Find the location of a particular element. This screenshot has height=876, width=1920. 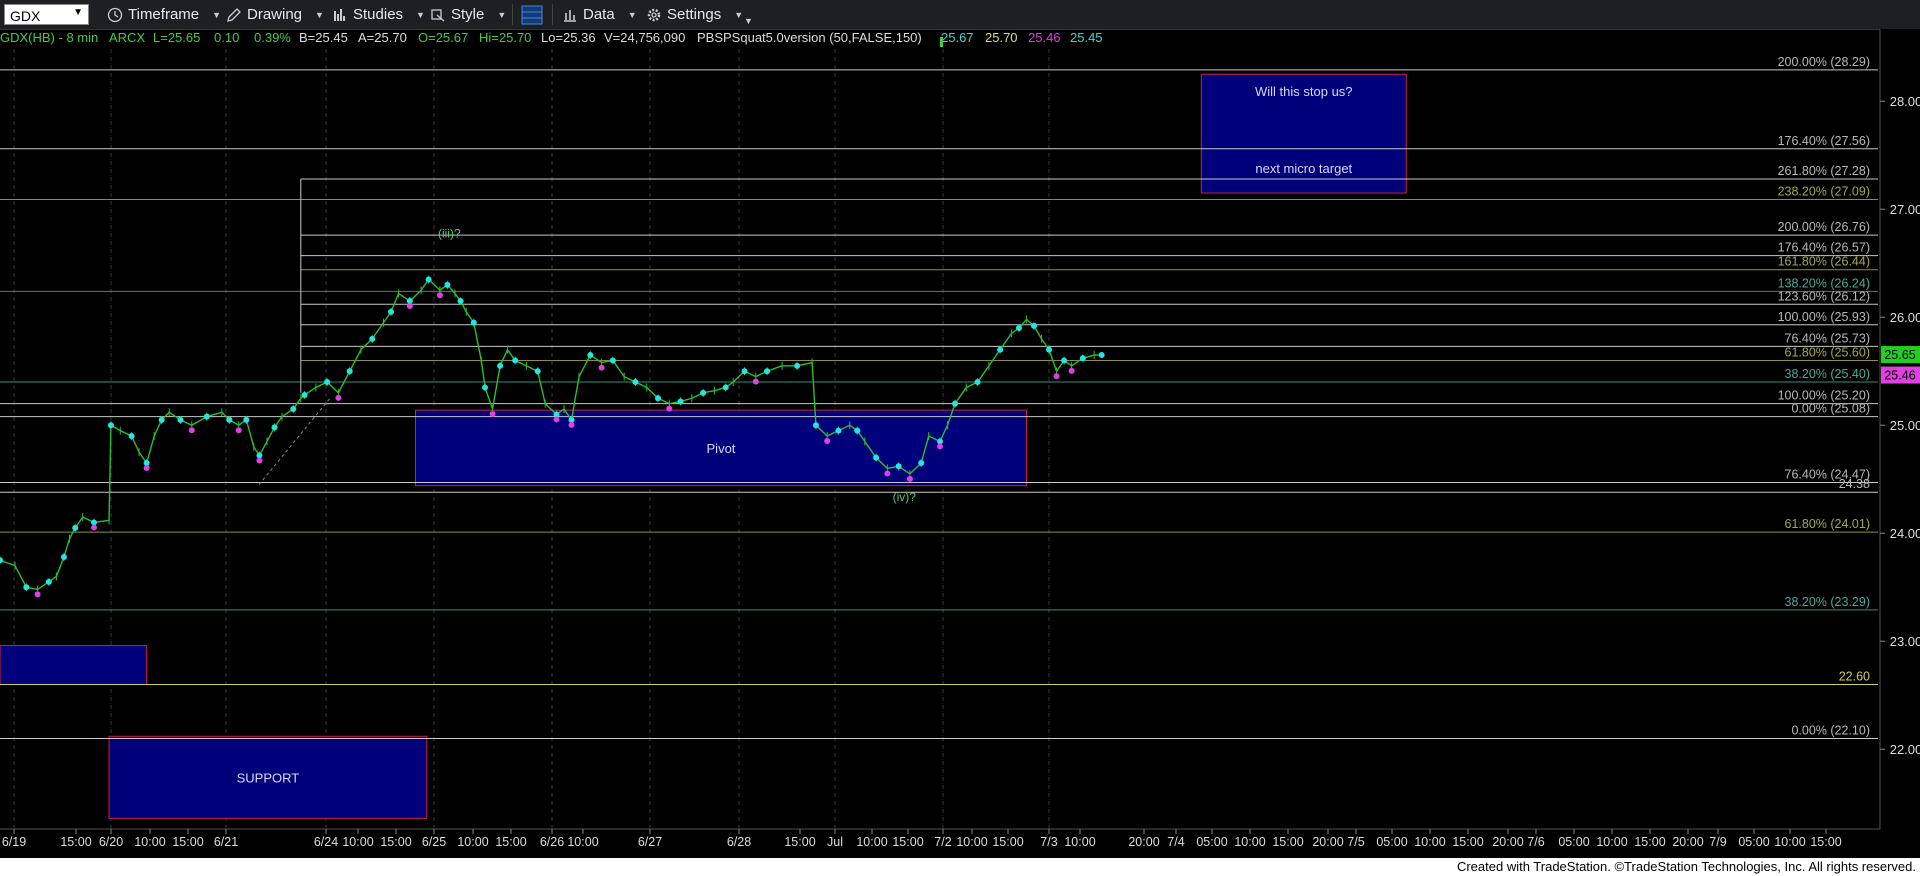

x-tick-label: 7/4 is located at coordinates (1175, 842).